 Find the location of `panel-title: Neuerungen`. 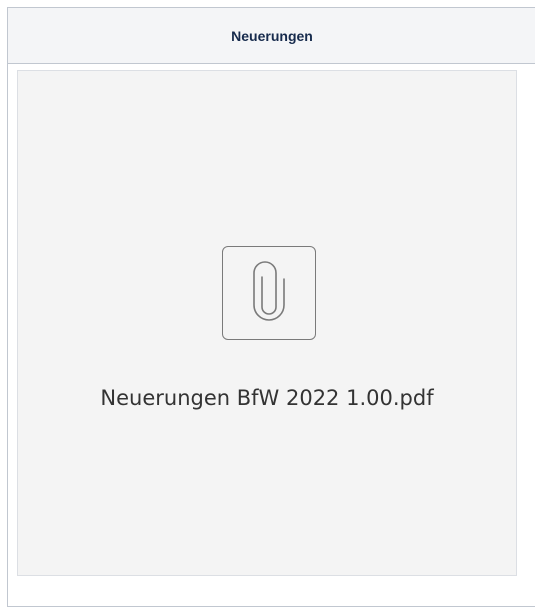

panel-title: Neuerungen is located at coordinates (272, 35).